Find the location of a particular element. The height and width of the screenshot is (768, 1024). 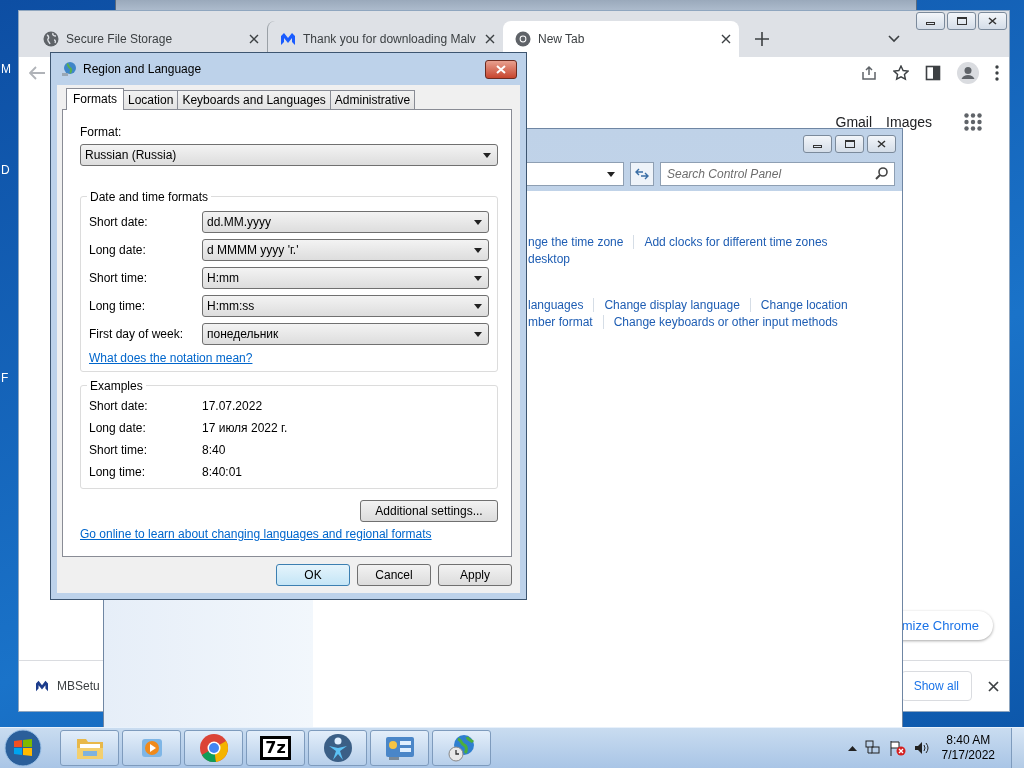

help-link: What does the notation mean? is located at coordinates (171, 358).